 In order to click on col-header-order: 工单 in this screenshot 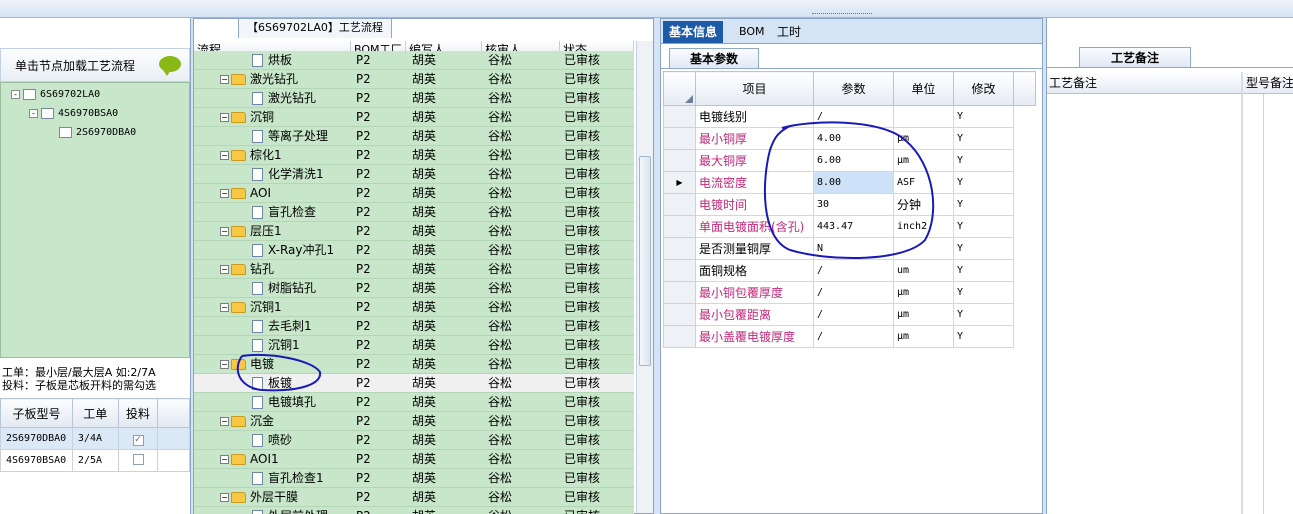, I will do `click(95, 413)`.